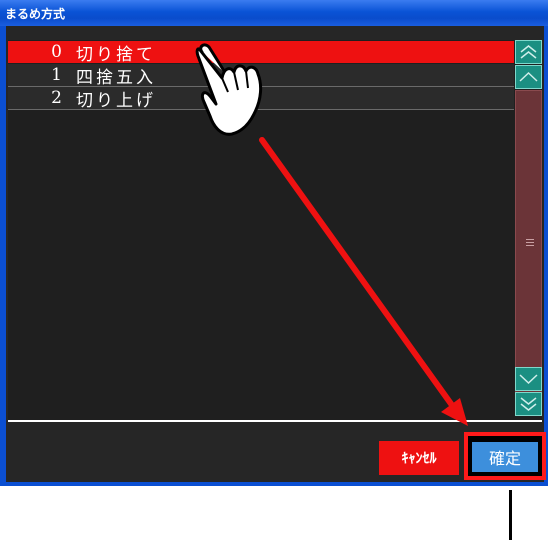  What do you see at coordinates (116, 100) in the screenshot?
I see `list-item-label: 切り上げ` at bounding box center [116, 100].